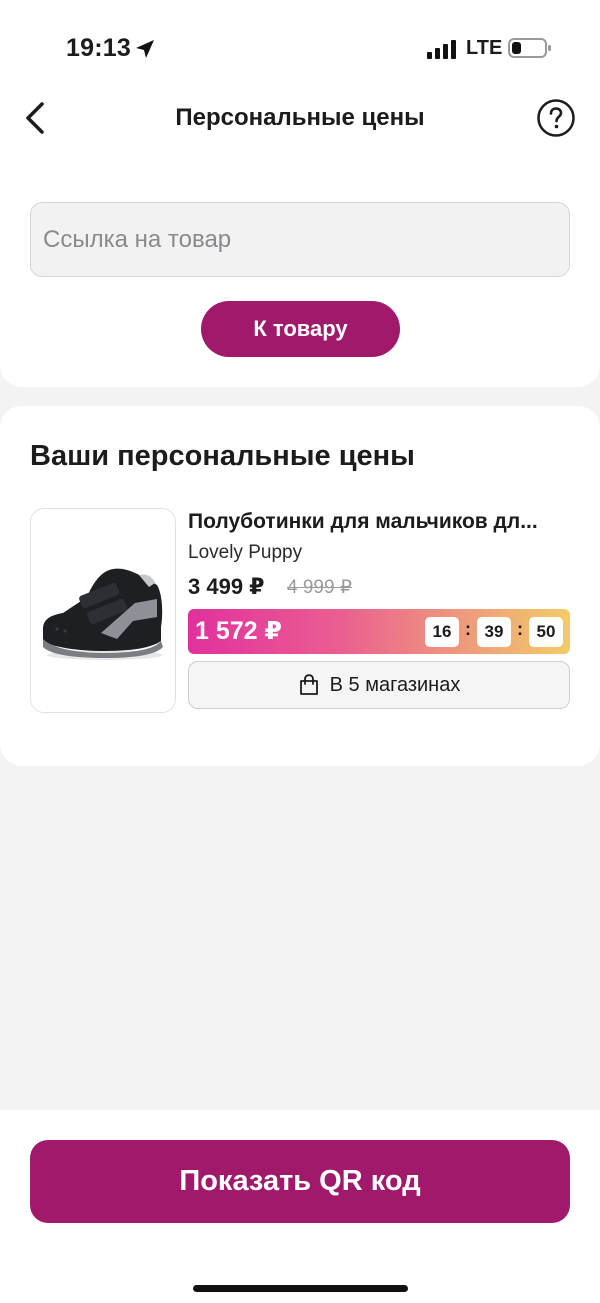 The image size is (600, 1303). What do you see at coordinates (494, 632) in the screenshot?
I see `timer-minutes: 39` at bounding box center [494, 632].